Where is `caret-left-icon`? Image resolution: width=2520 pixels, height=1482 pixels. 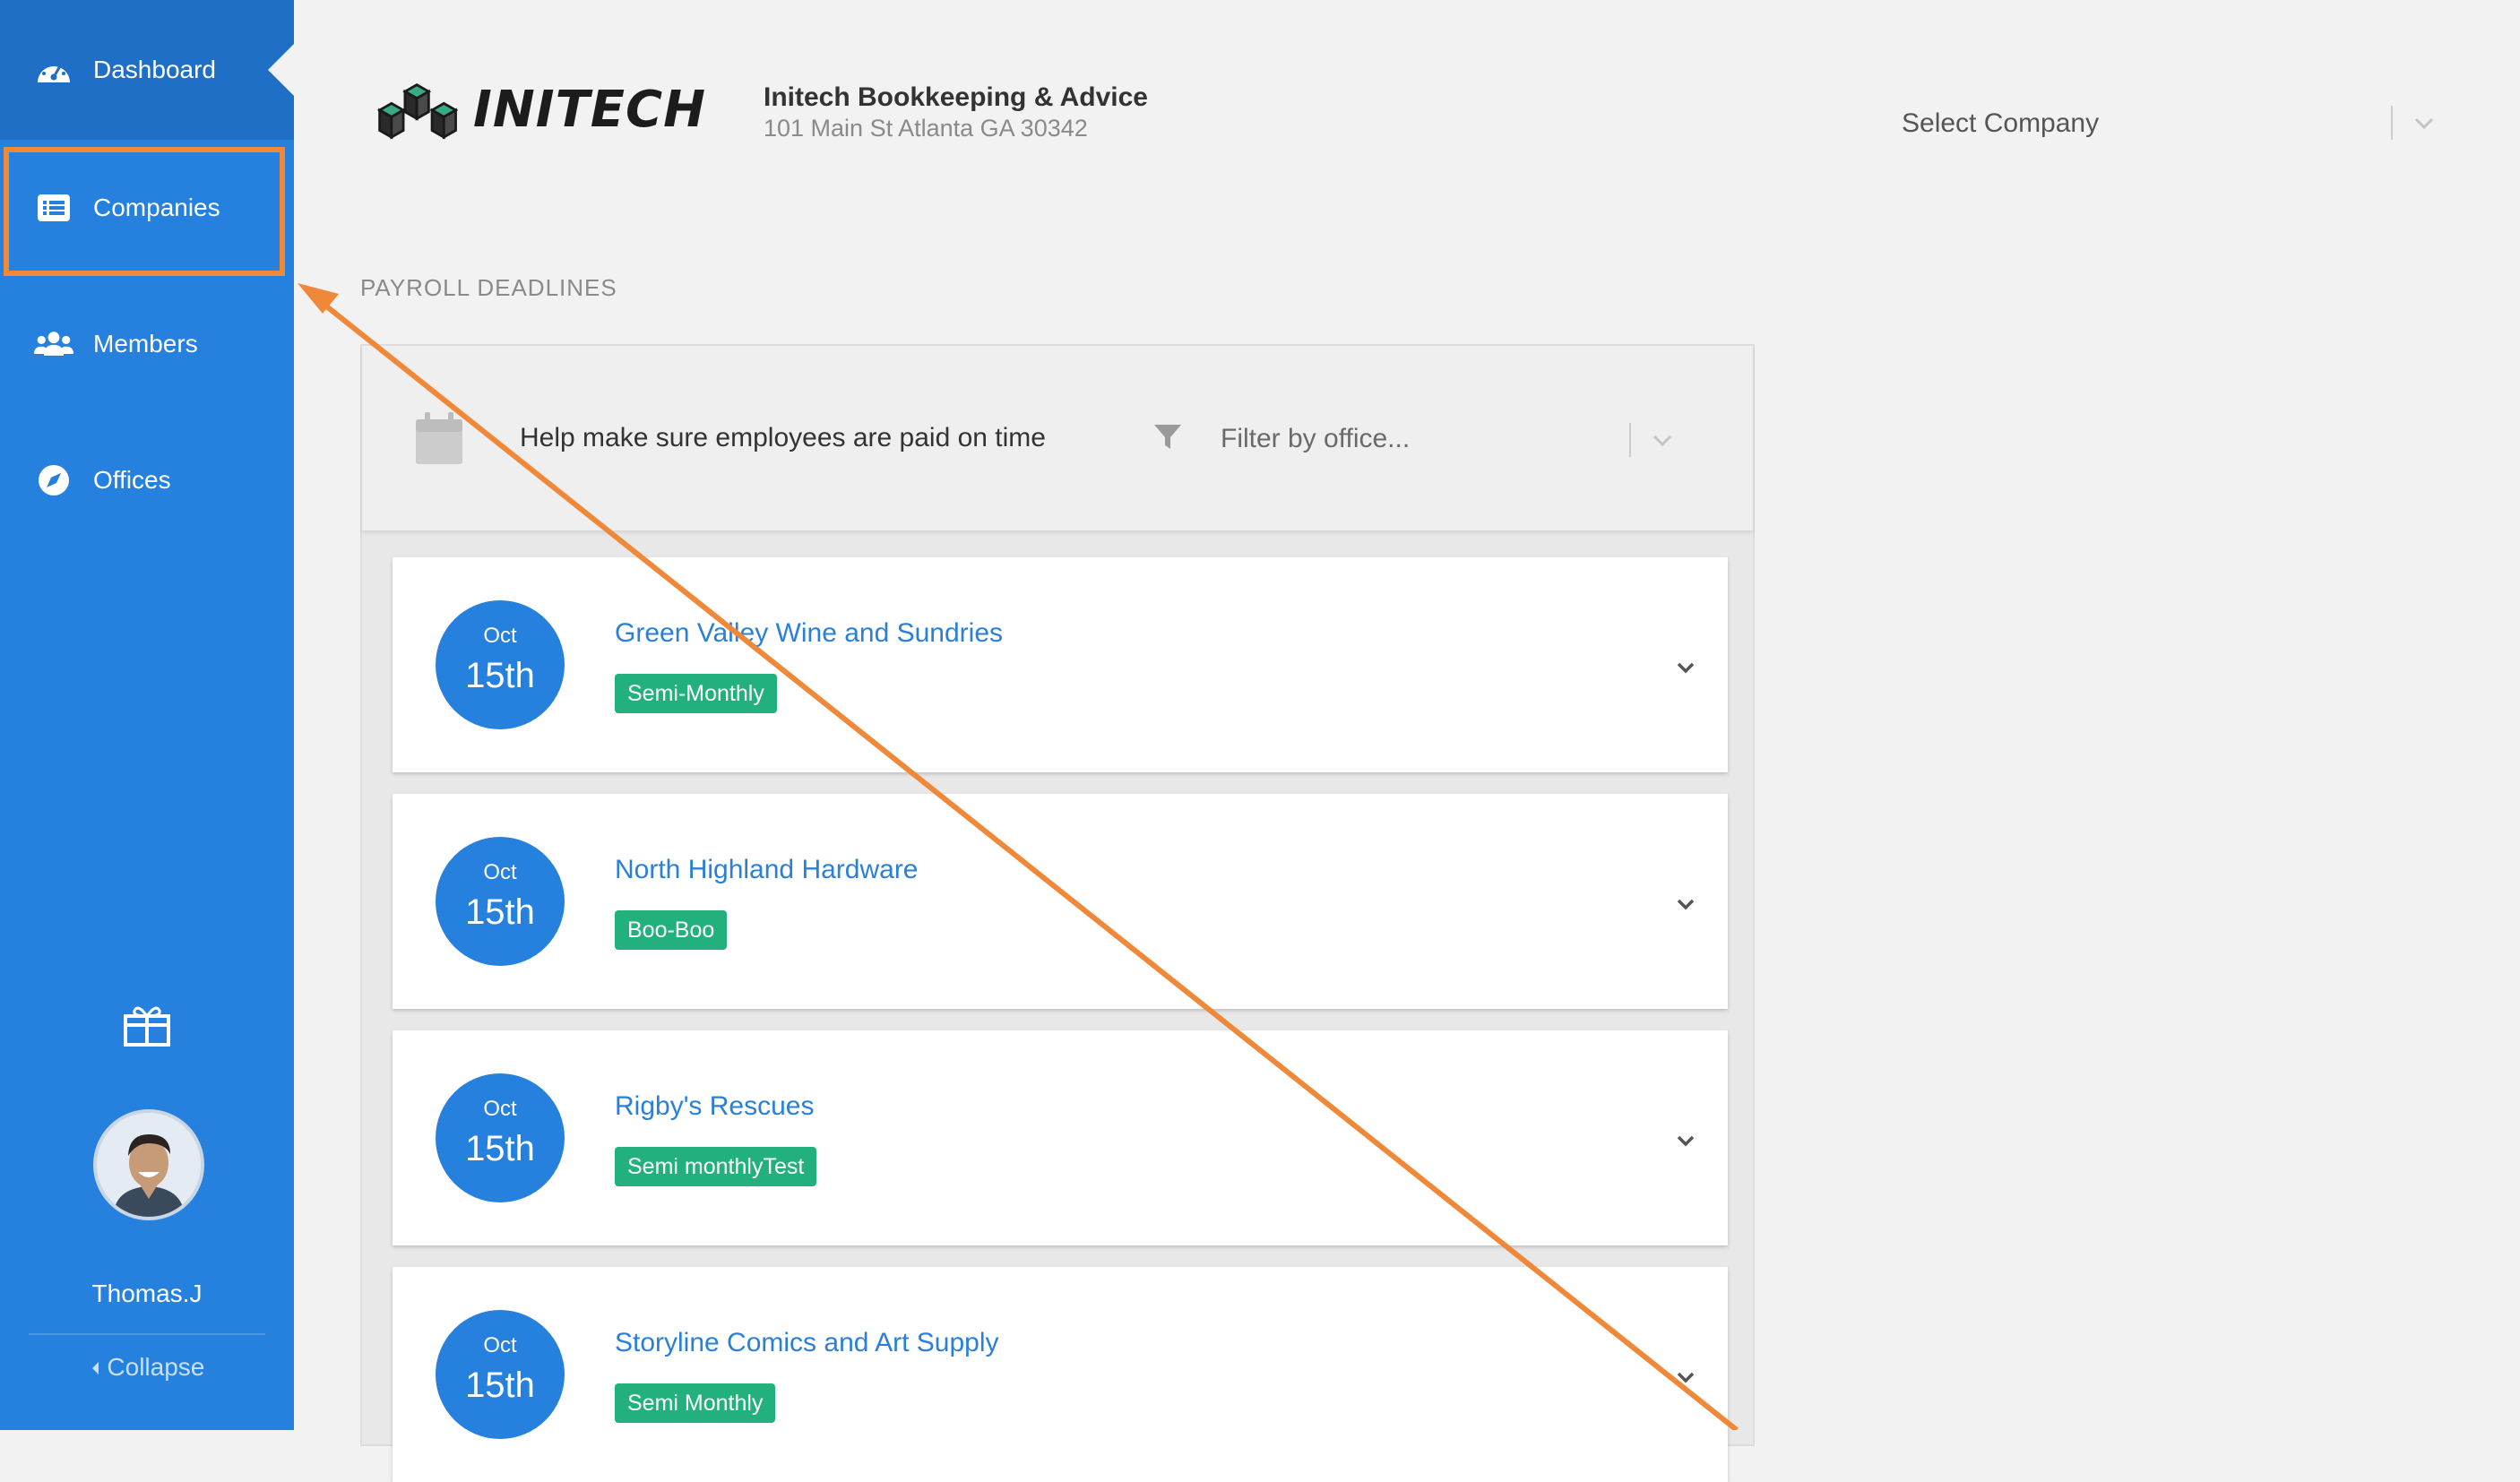 caret-left-icon is located at coordinates (99, 1367).